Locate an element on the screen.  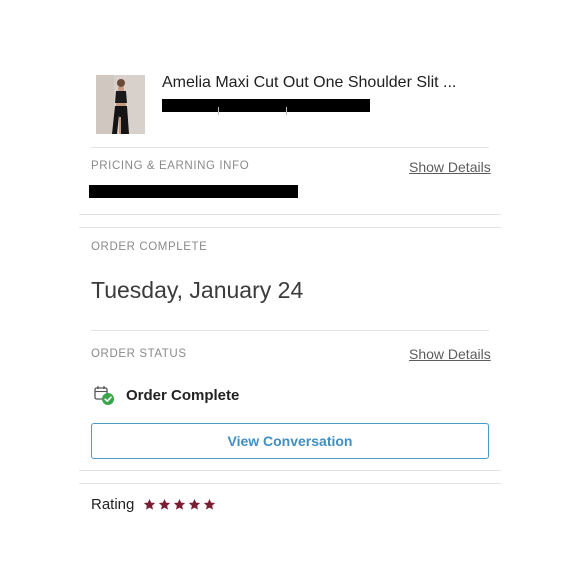
rating-label: Rating is located at coordinates (113, 504).